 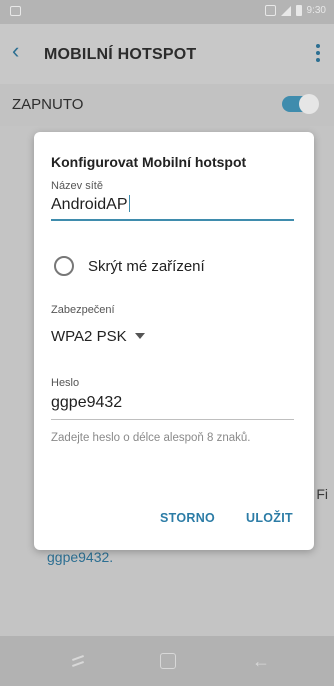 I want to click on nav-home-icon, so click(x=168, y=661).